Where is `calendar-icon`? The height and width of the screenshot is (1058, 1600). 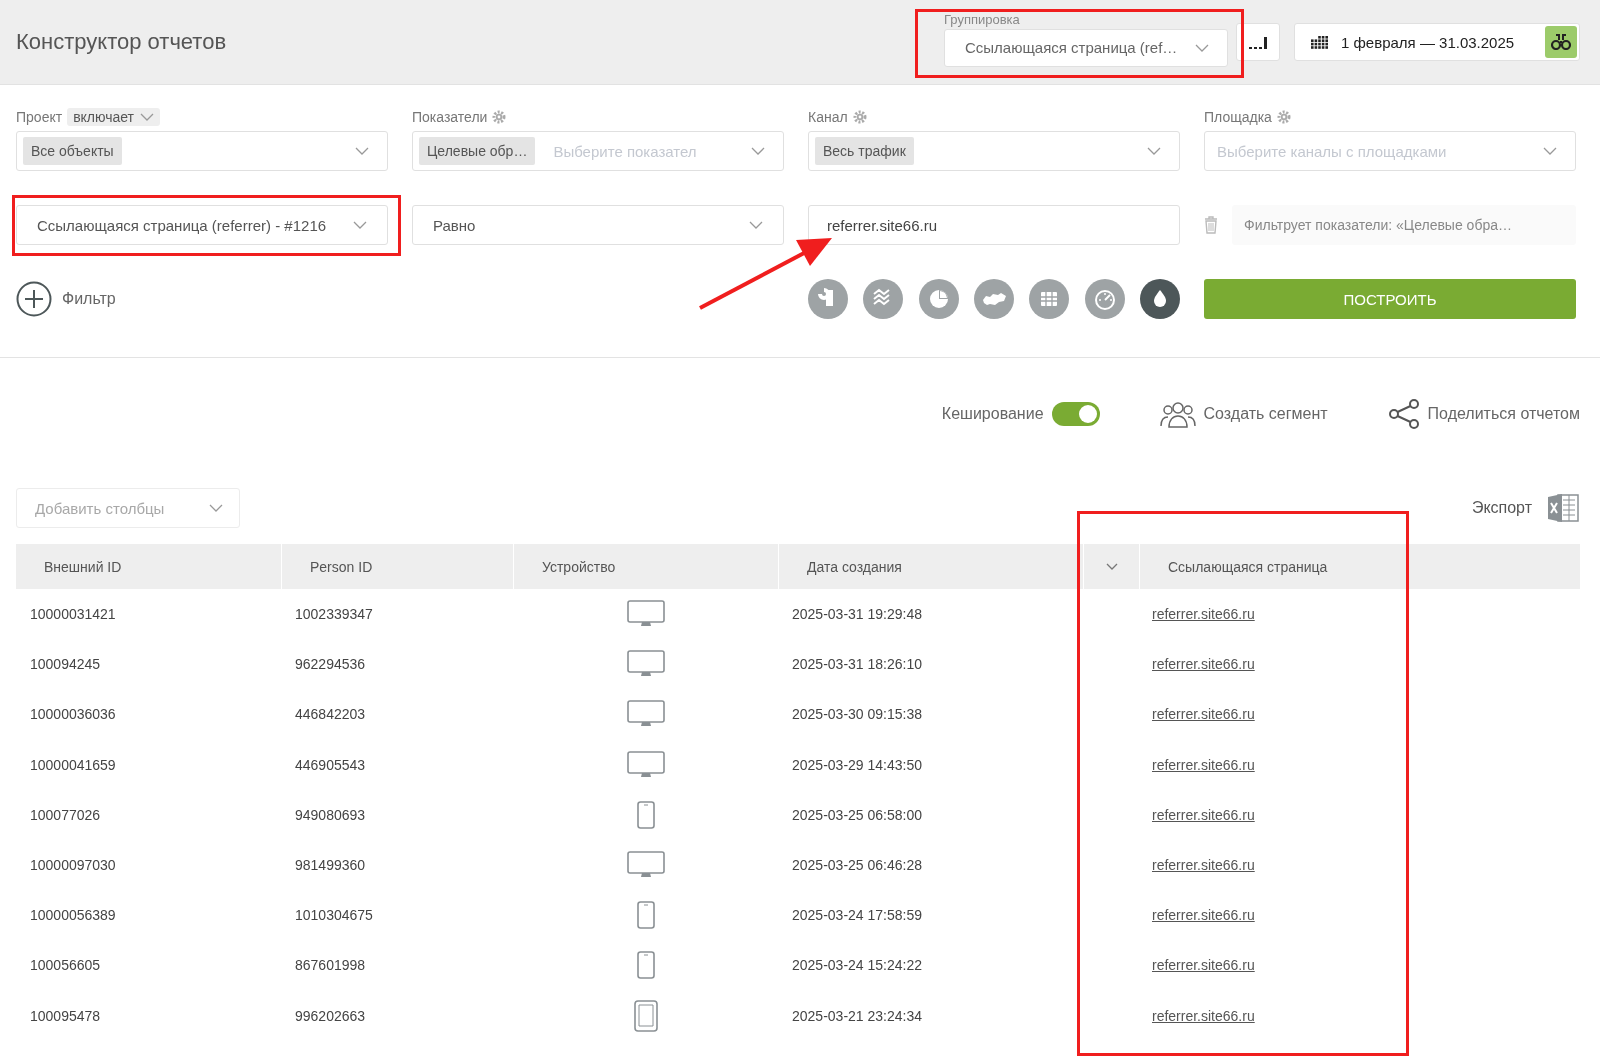 calendar-icon is located at coordinates (1320, 42).